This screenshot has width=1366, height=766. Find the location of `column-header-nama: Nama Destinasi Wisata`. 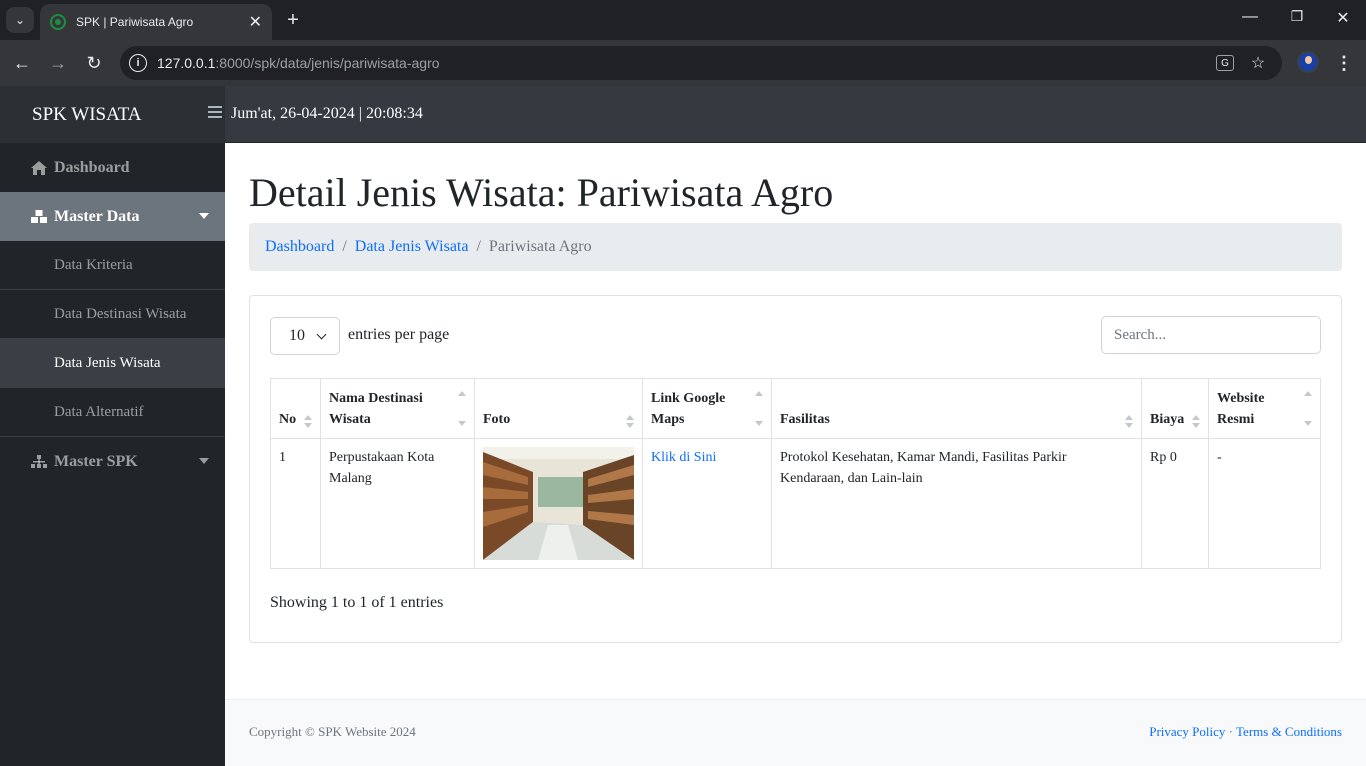

column-header-nama: Nama Destinasi Wisata is located at coordinates (397, 408).